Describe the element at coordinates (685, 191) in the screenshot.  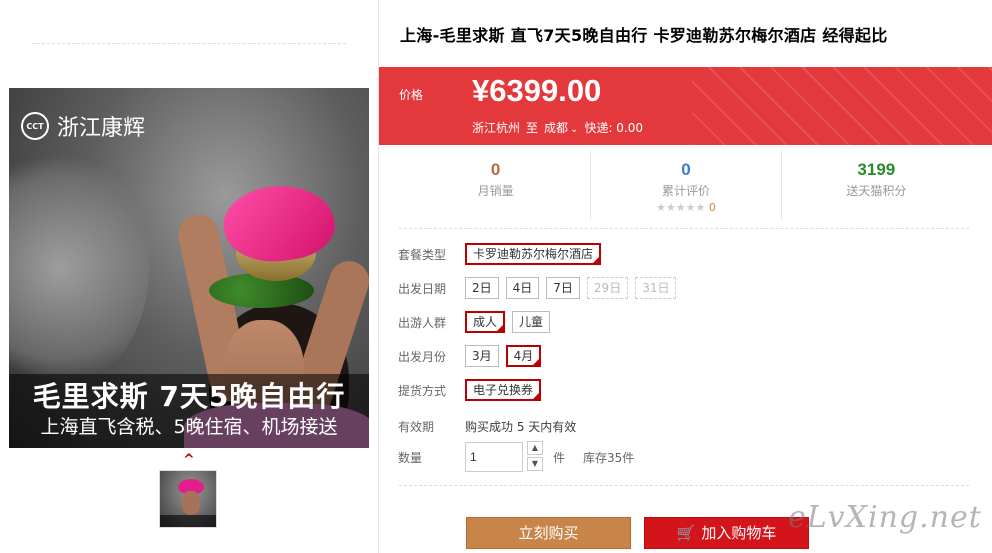
I see `stat-label: 累计评价` at that location.